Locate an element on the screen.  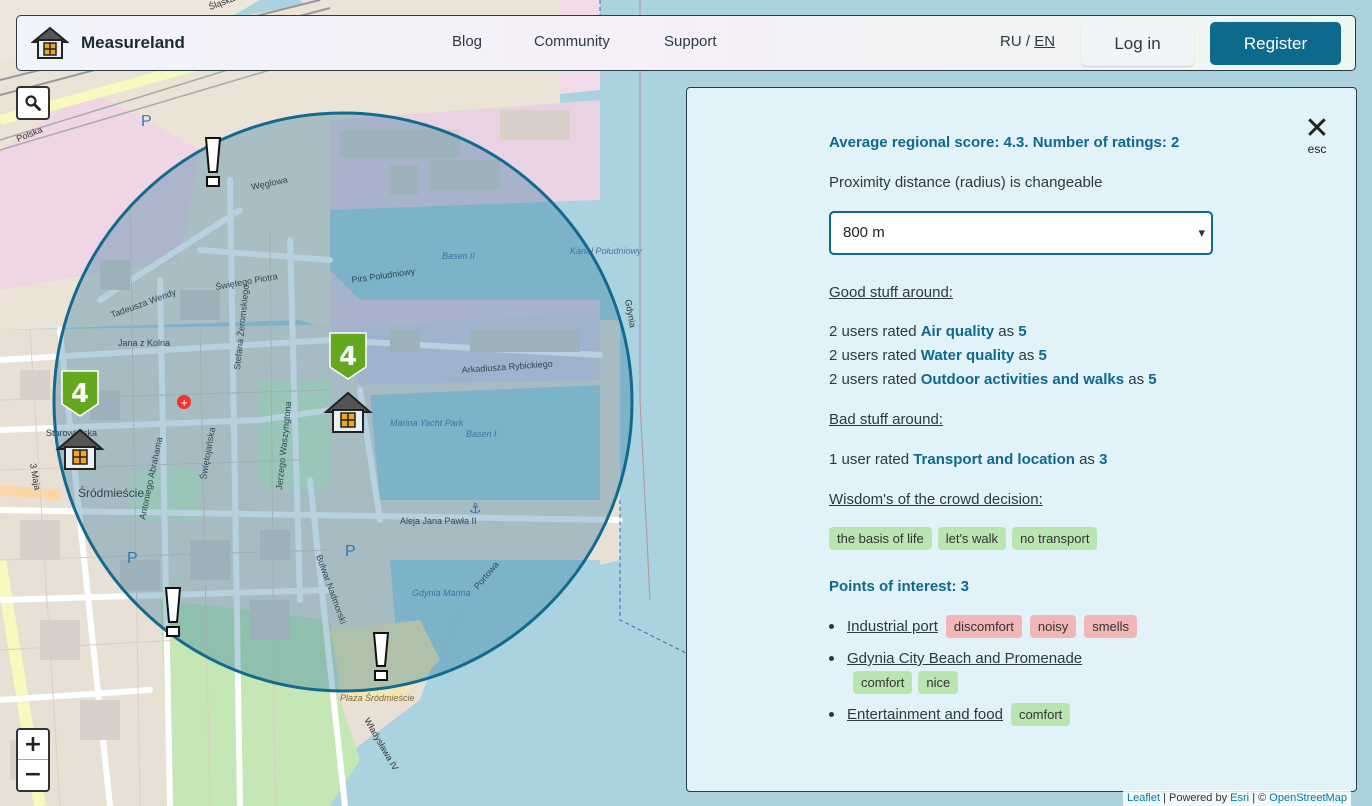
nav-support: Support is located at coordinates (690, 41).